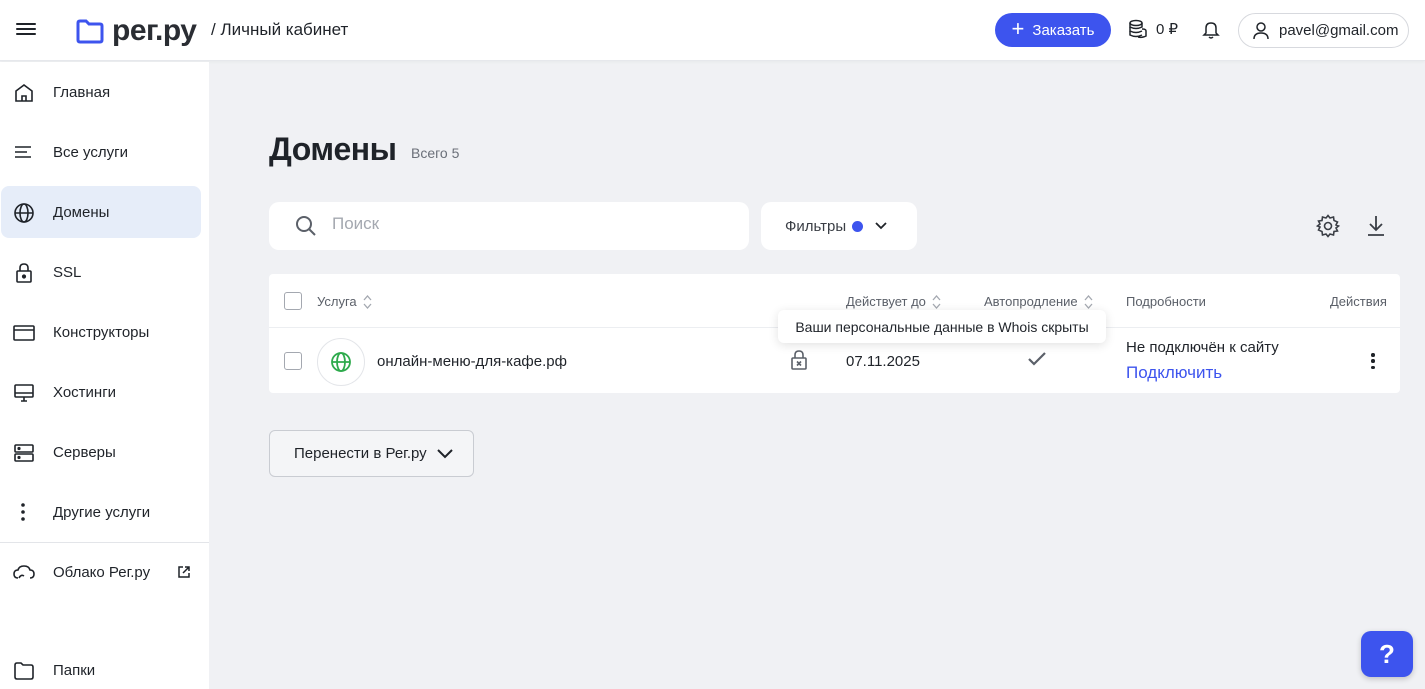 This screenshot has width=1425, height=689. What do you see at coordinates (1031, 301) in the screenshot?
I see `column-label: Автопродление` at bounding box center [1031, 301].